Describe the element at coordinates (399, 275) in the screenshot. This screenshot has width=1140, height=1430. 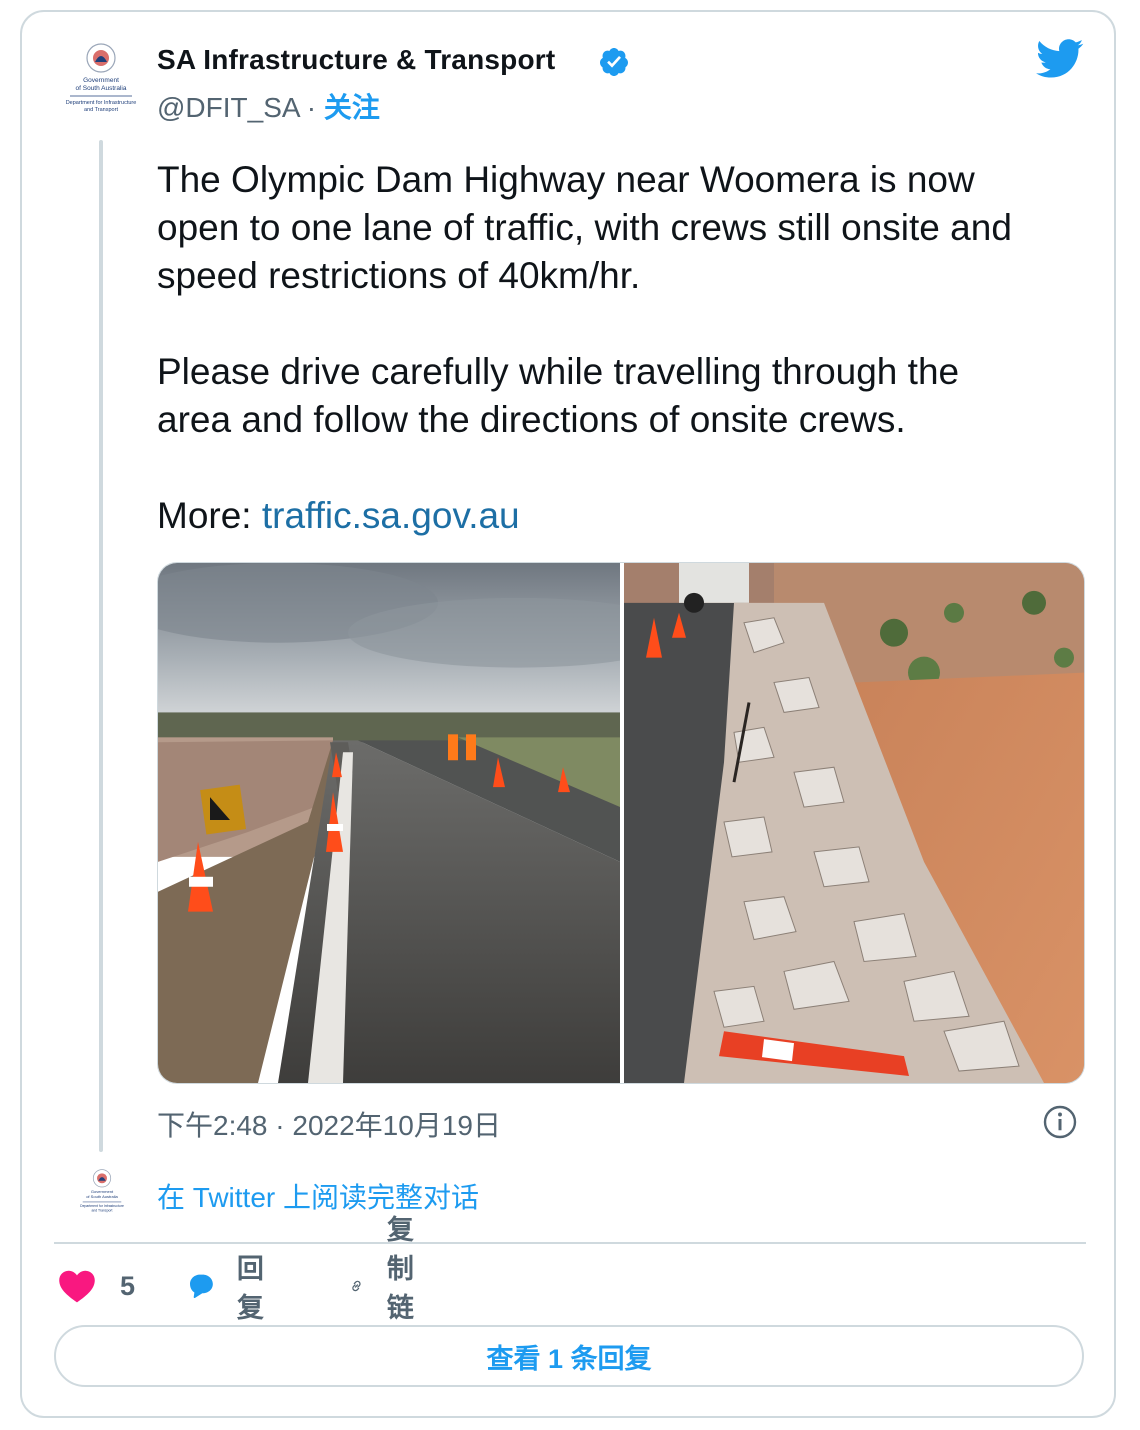
I see `tweet-line: speed restrictions of 40km/hr.` at that location.